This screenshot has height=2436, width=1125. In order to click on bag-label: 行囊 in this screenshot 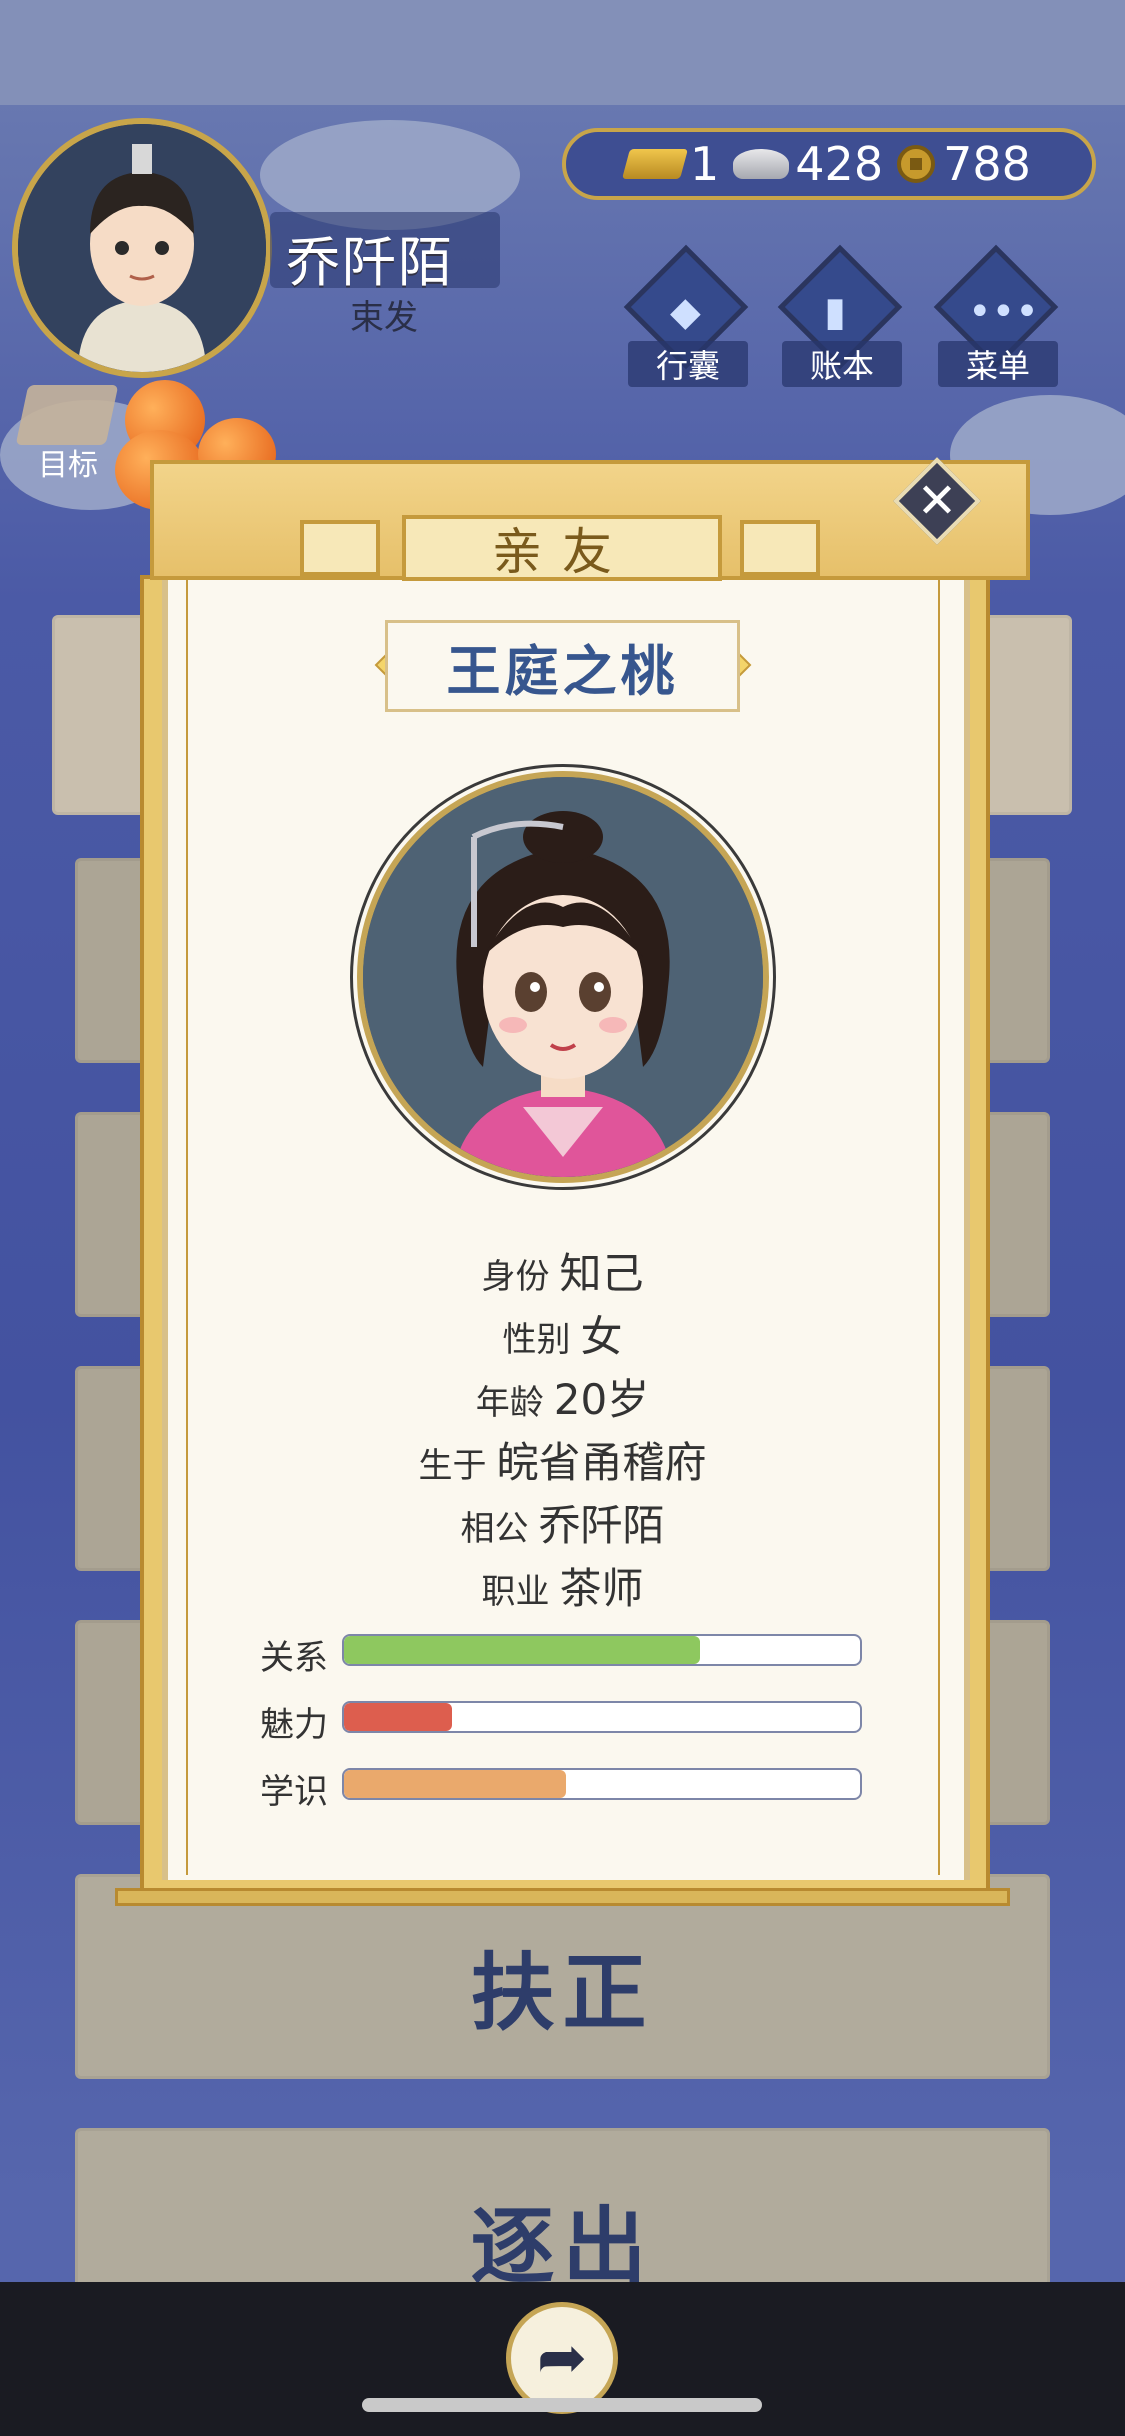, I will do `click(688, 364)`.